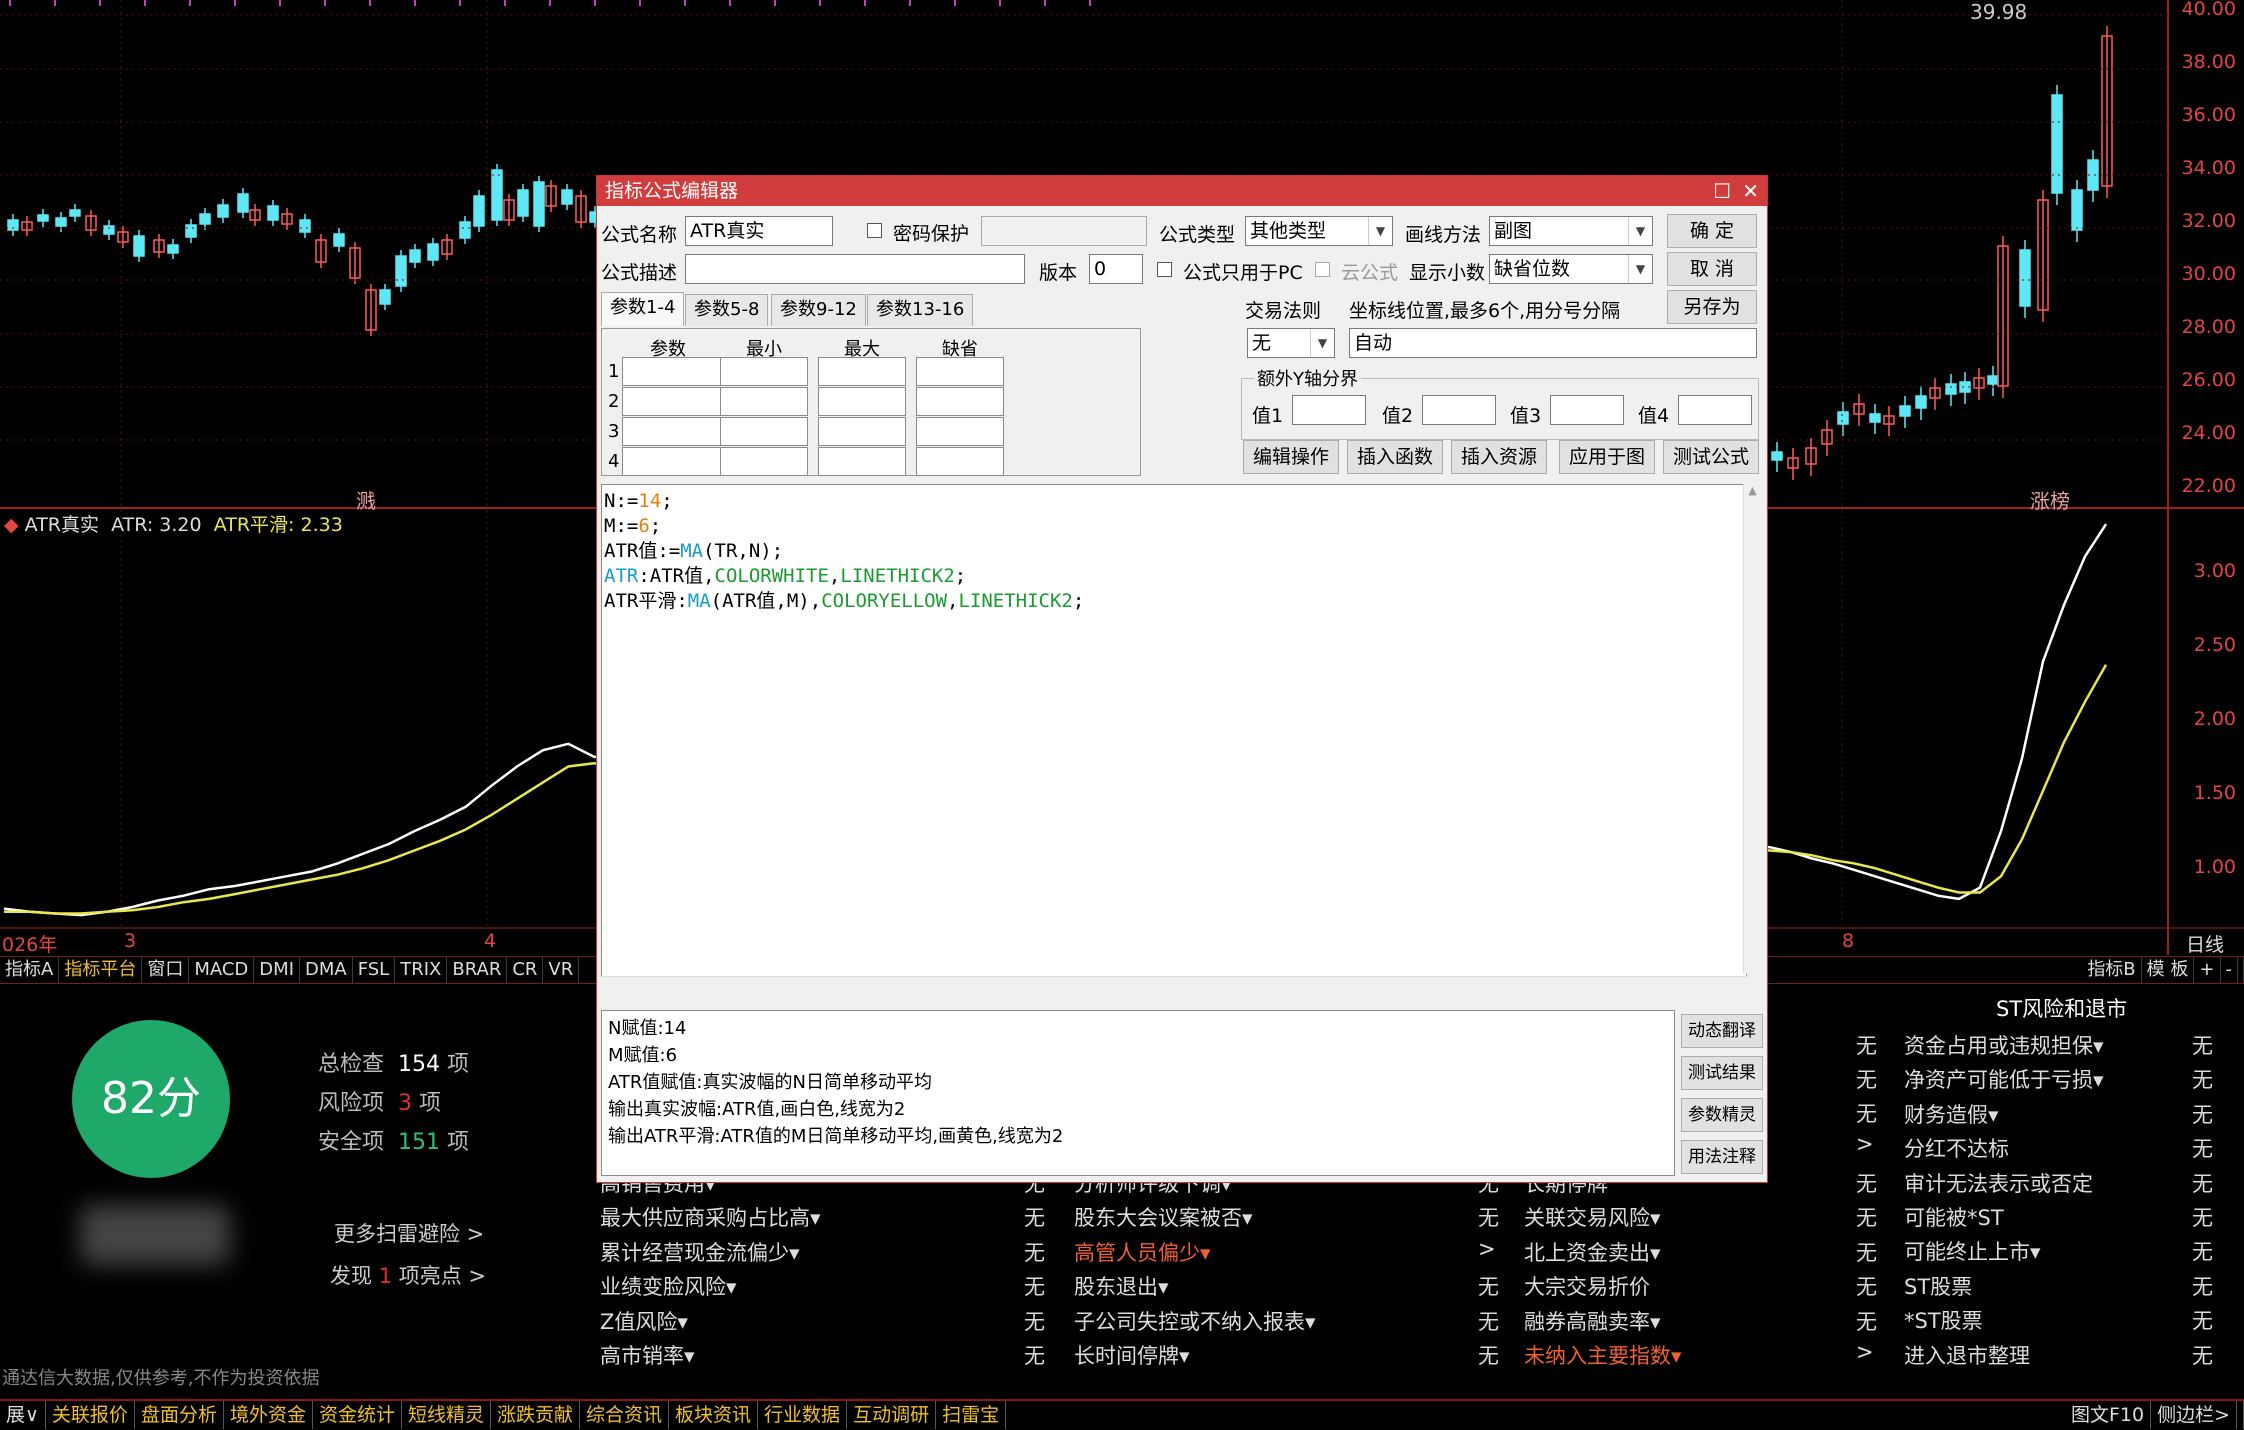 The width and height of the screenshot is (2244, 1430). Describe the element at coordinates (1712, 231) in the screenshot. I see `ok-button: 确 定` at that location.